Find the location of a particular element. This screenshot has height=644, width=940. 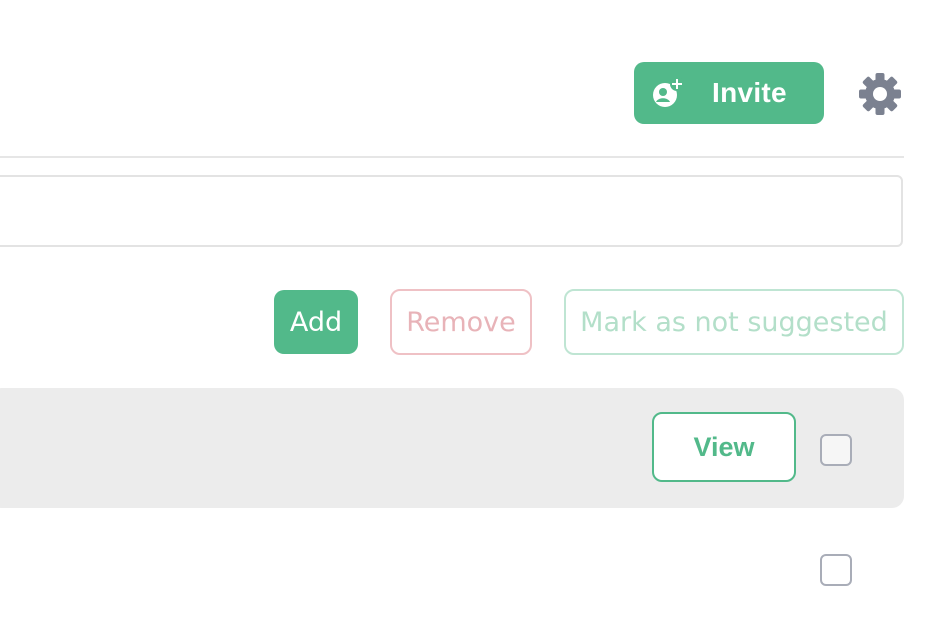

invite-label: Invite is located at coordinates (749, 92).